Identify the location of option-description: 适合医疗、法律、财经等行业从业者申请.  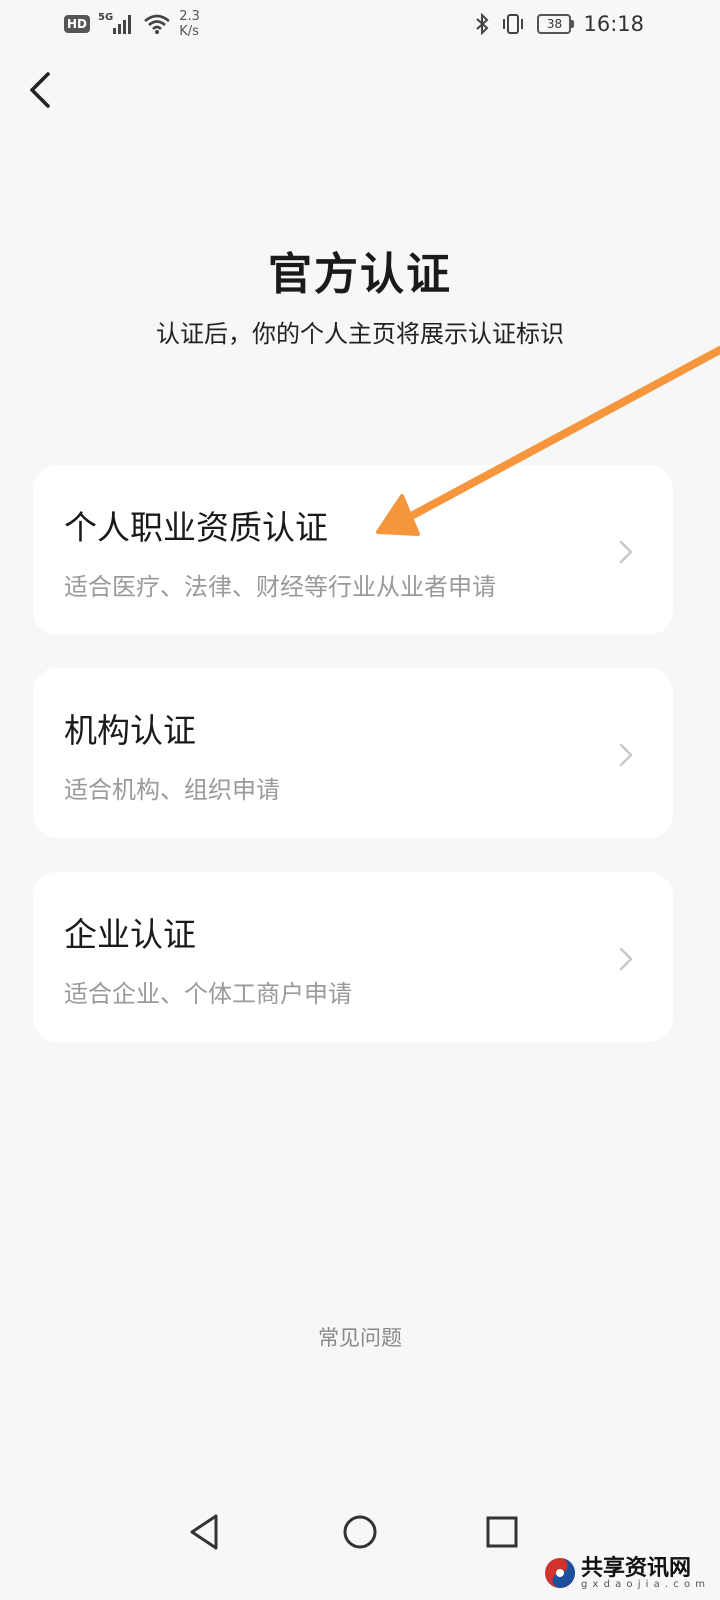
(280, 587).